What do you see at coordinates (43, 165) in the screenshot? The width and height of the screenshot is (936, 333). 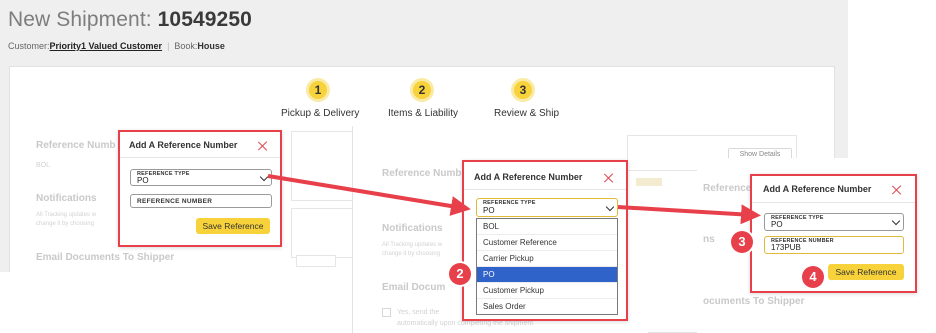 I see `bol-text: BOL` at bounding box center [43, 165].